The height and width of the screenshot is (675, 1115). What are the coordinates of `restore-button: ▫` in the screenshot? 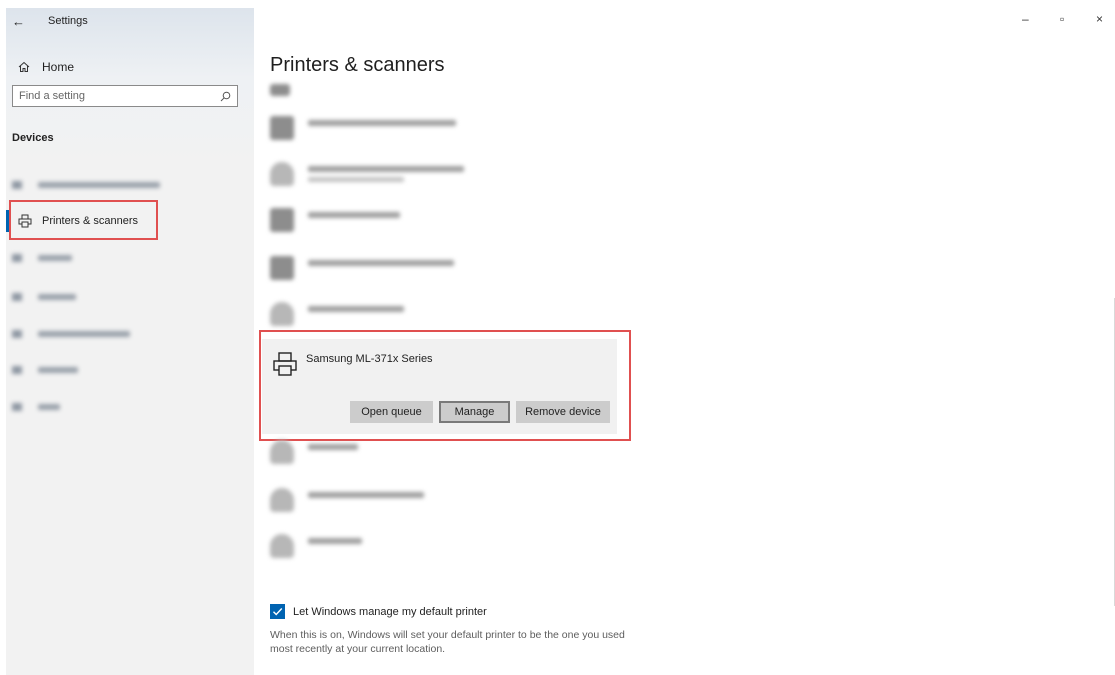 It's located at (1062, 19).